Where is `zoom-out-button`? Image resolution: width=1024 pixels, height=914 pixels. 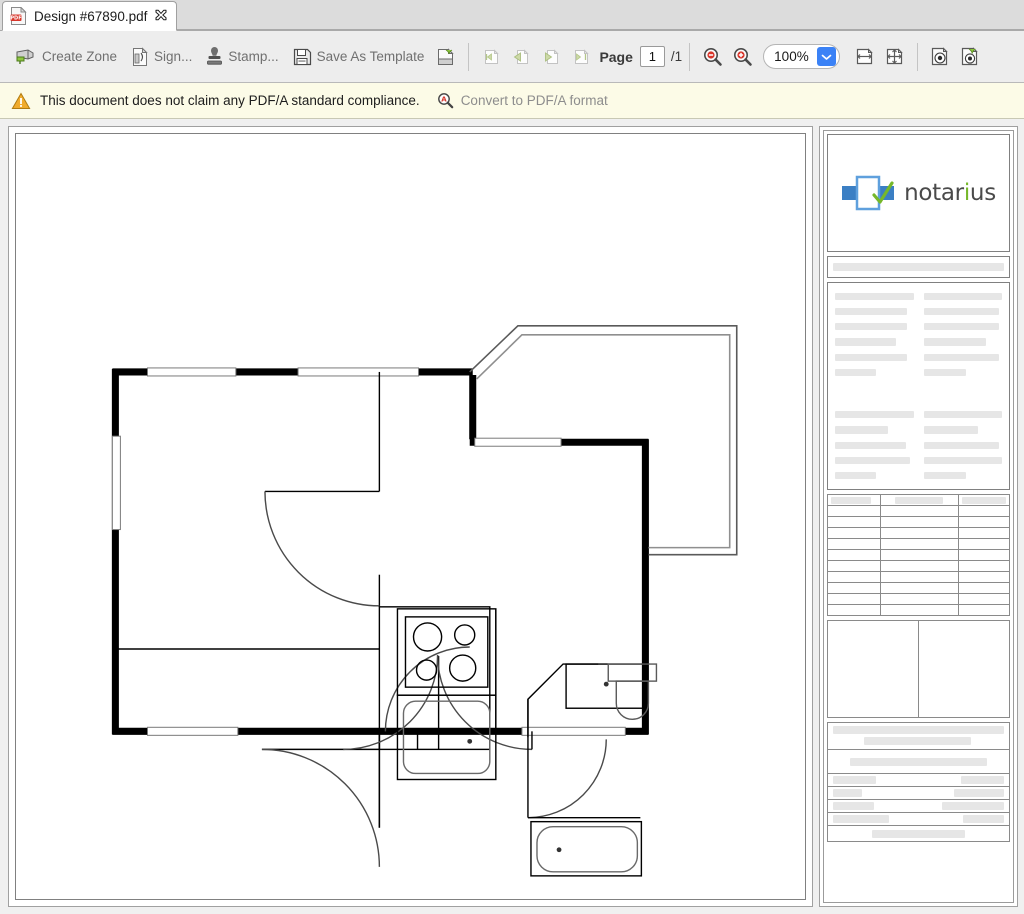
zoom-out-button is located at coordinates (712, 57).